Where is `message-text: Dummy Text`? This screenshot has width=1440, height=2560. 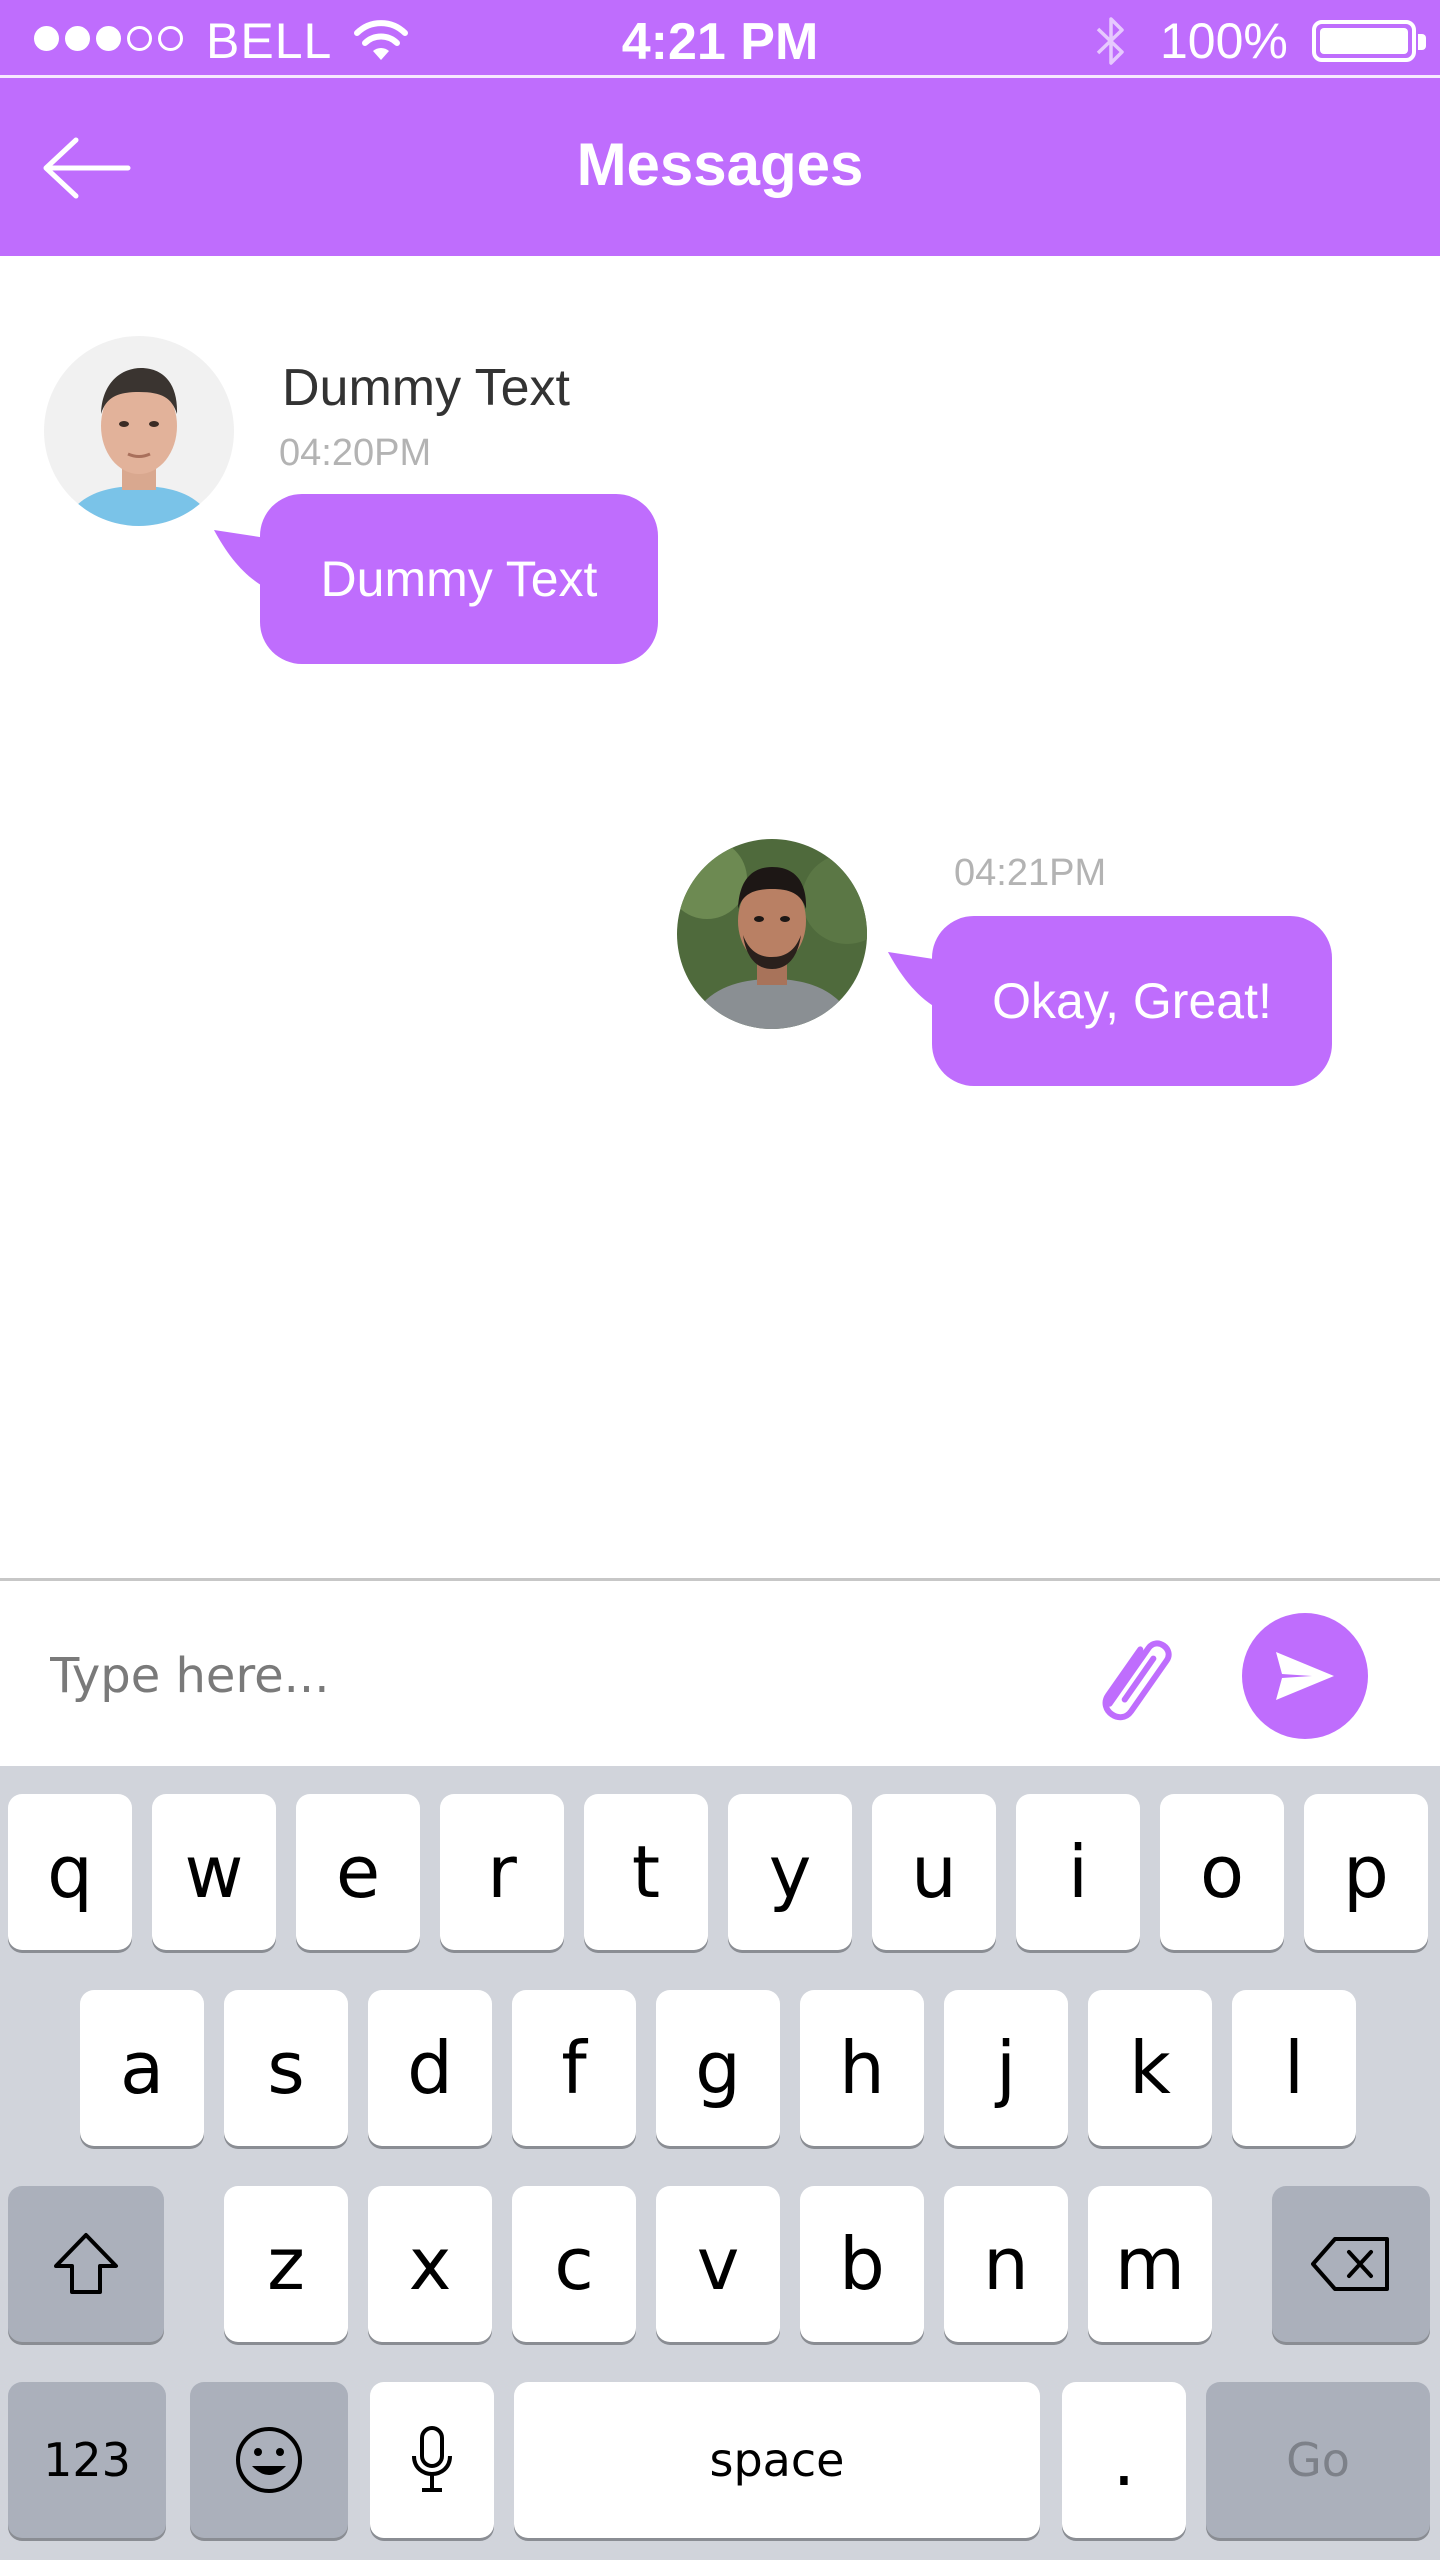 message-text: Dummy Text is located at coordinates (459, 579).